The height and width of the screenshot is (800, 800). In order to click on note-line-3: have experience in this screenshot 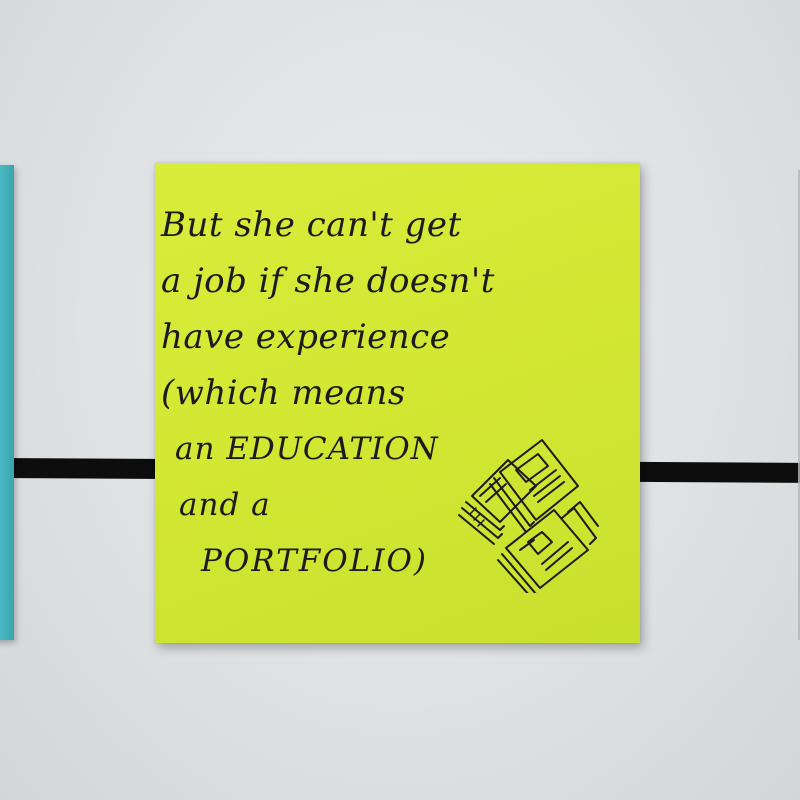, I will do `click(306, 337)`.